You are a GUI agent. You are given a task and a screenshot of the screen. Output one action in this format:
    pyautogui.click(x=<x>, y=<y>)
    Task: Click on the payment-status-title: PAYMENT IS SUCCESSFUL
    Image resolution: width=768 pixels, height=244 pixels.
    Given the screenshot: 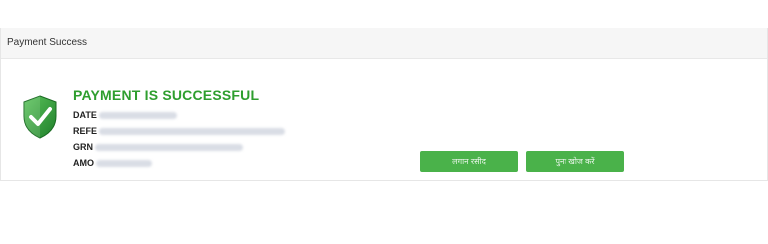 What is the action you would take?
    pyautogui.click(x=166, y=95)
    